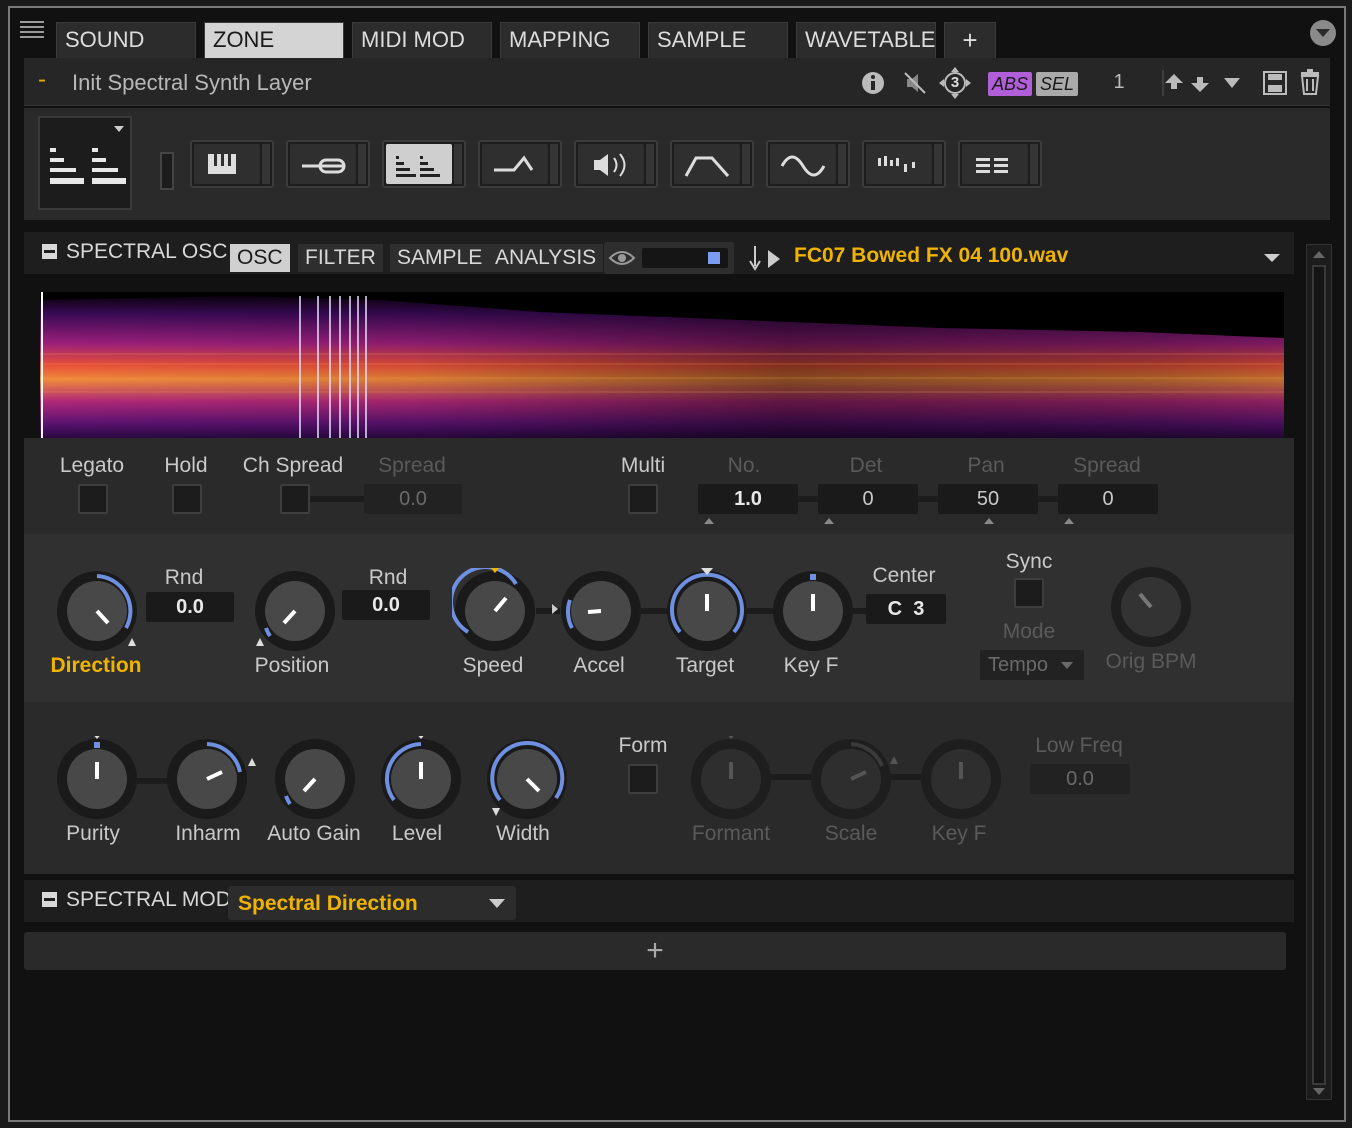 This screenshot has width=1352, height=1128. What do you see at coordinates (1108, 499) in the screenshot?
I see `spread2-value: 0` at bounding box center [1108, 499].